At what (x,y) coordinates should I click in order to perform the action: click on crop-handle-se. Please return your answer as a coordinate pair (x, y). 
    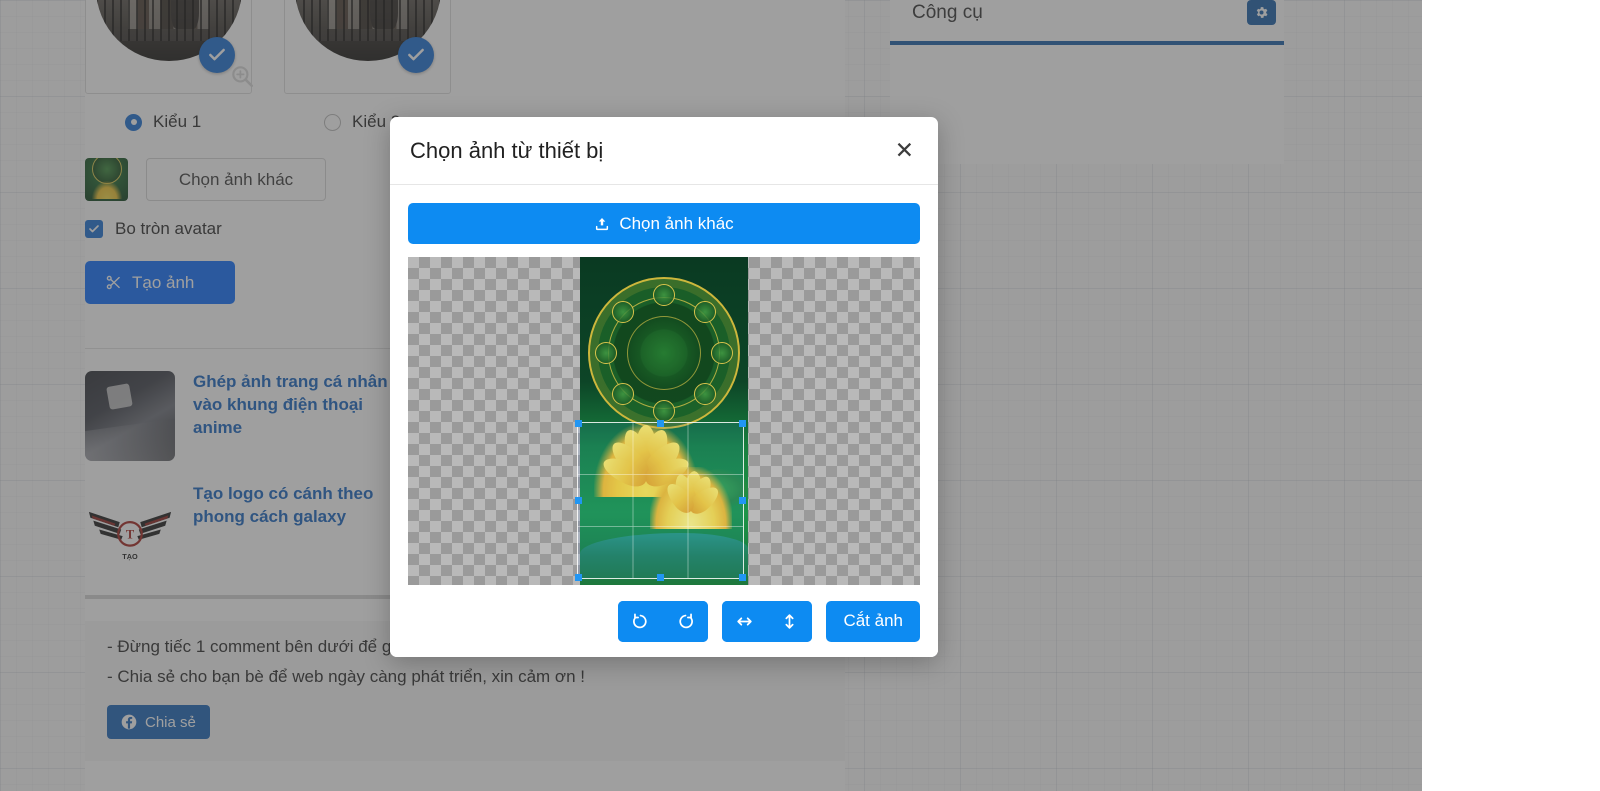
    Looking at the image, I should click on (742, 577).